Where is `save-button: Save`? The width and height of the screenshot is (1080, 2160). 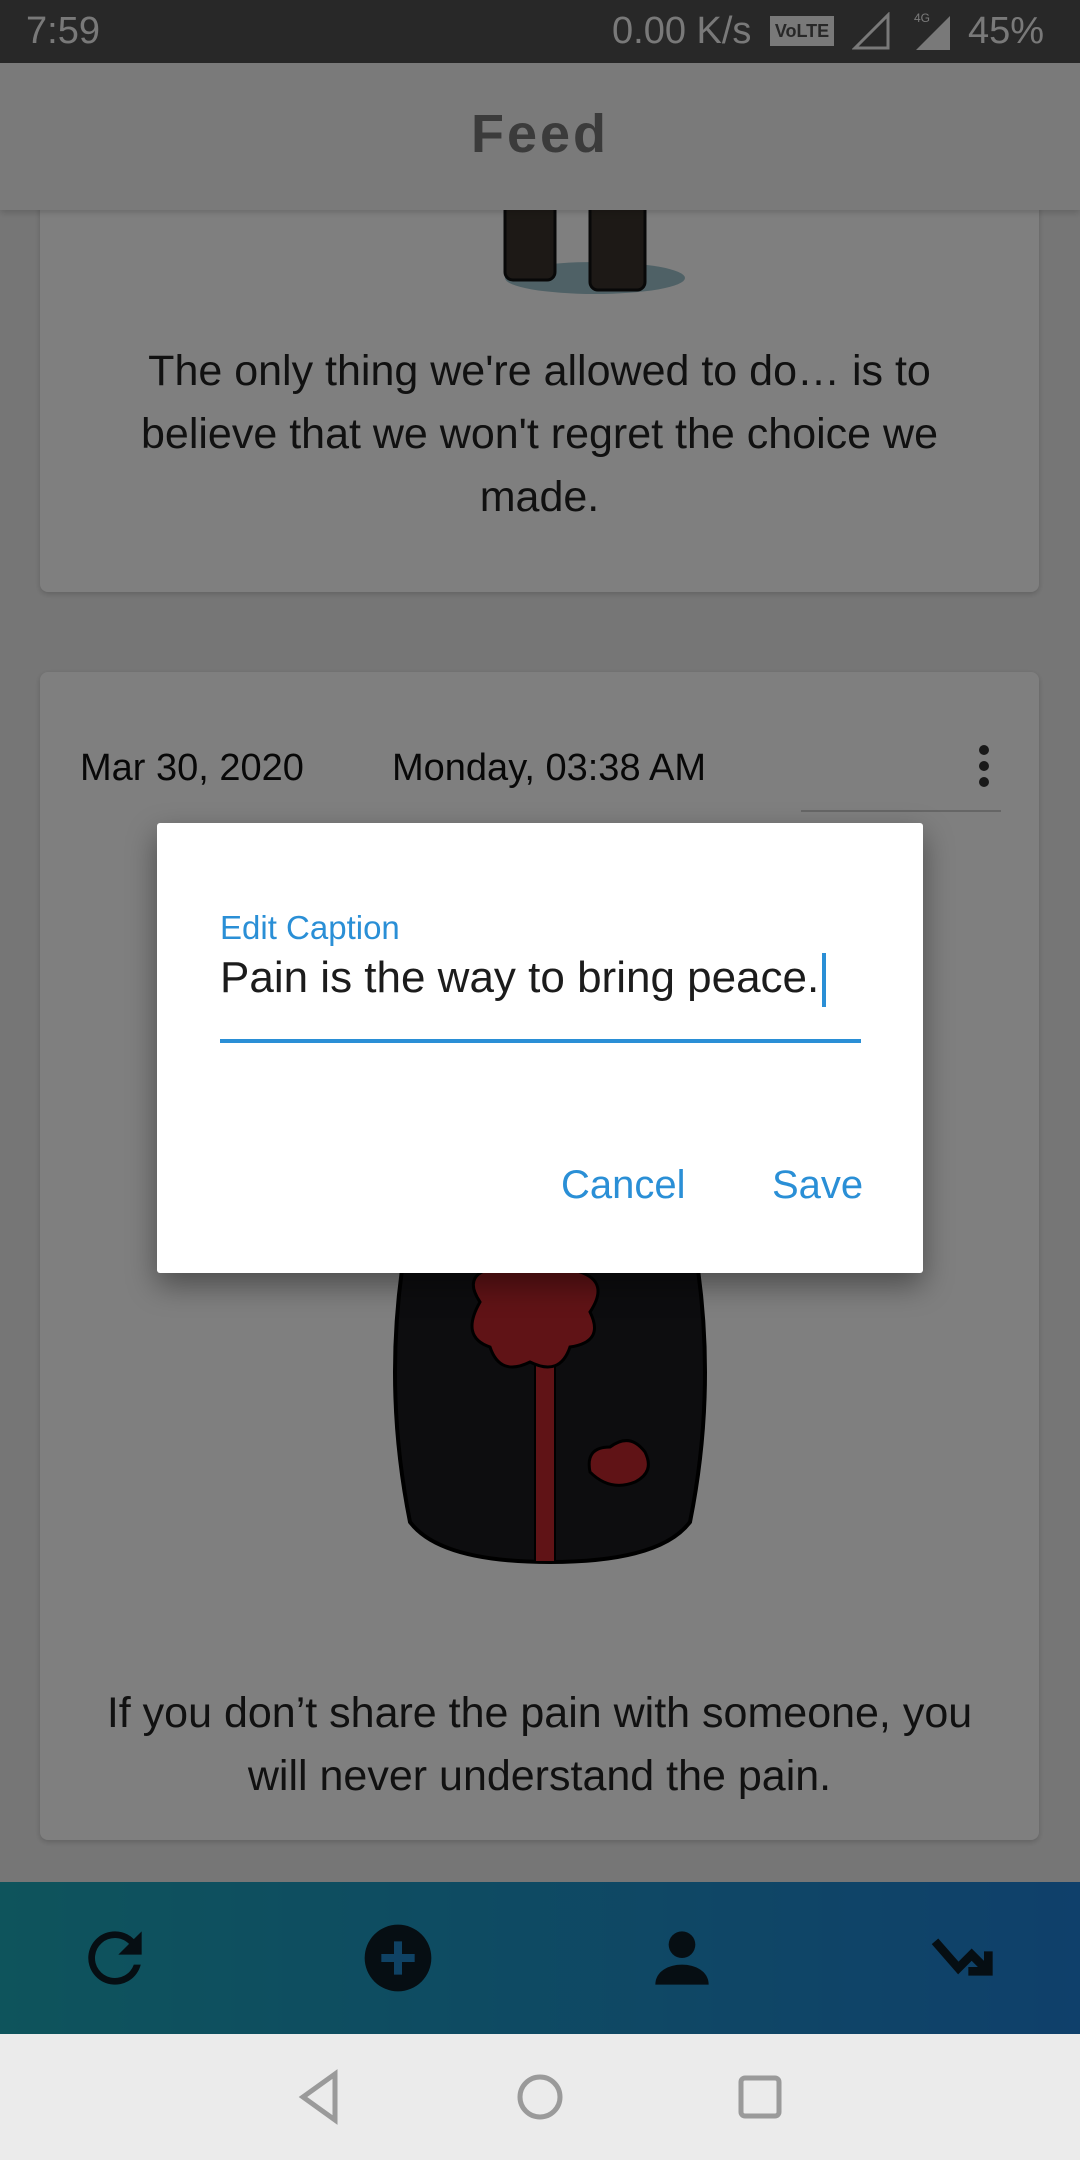 save-button: Save is located at coordinates (817, 1185).